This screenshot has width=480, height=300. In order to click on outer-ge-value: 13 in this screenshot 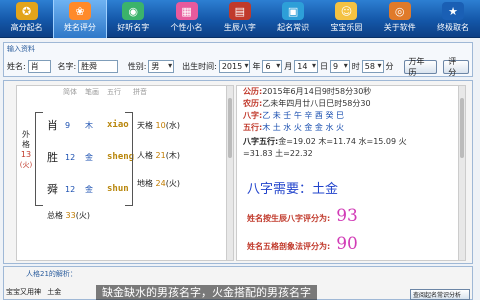, I will do `click(26, 154)`.